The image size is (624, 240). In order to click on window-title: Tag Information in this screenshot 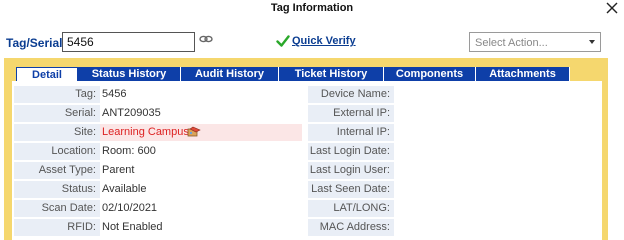, I will do `click(312, 8)`.